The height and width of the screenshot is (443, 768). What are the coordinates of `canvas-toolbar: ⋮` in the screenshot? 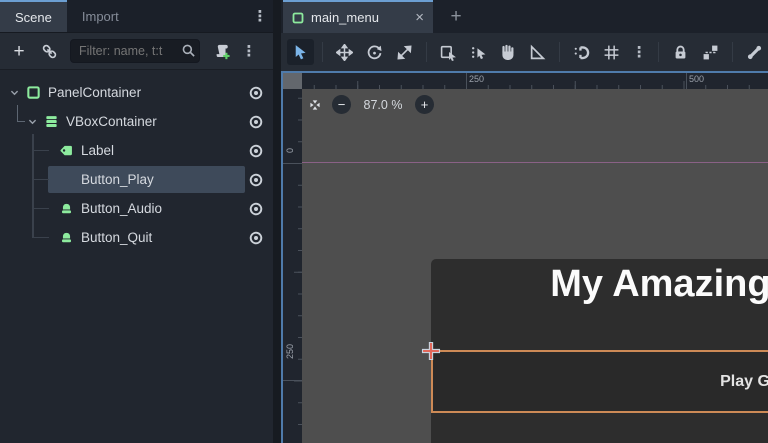 It's located at (524, 52).